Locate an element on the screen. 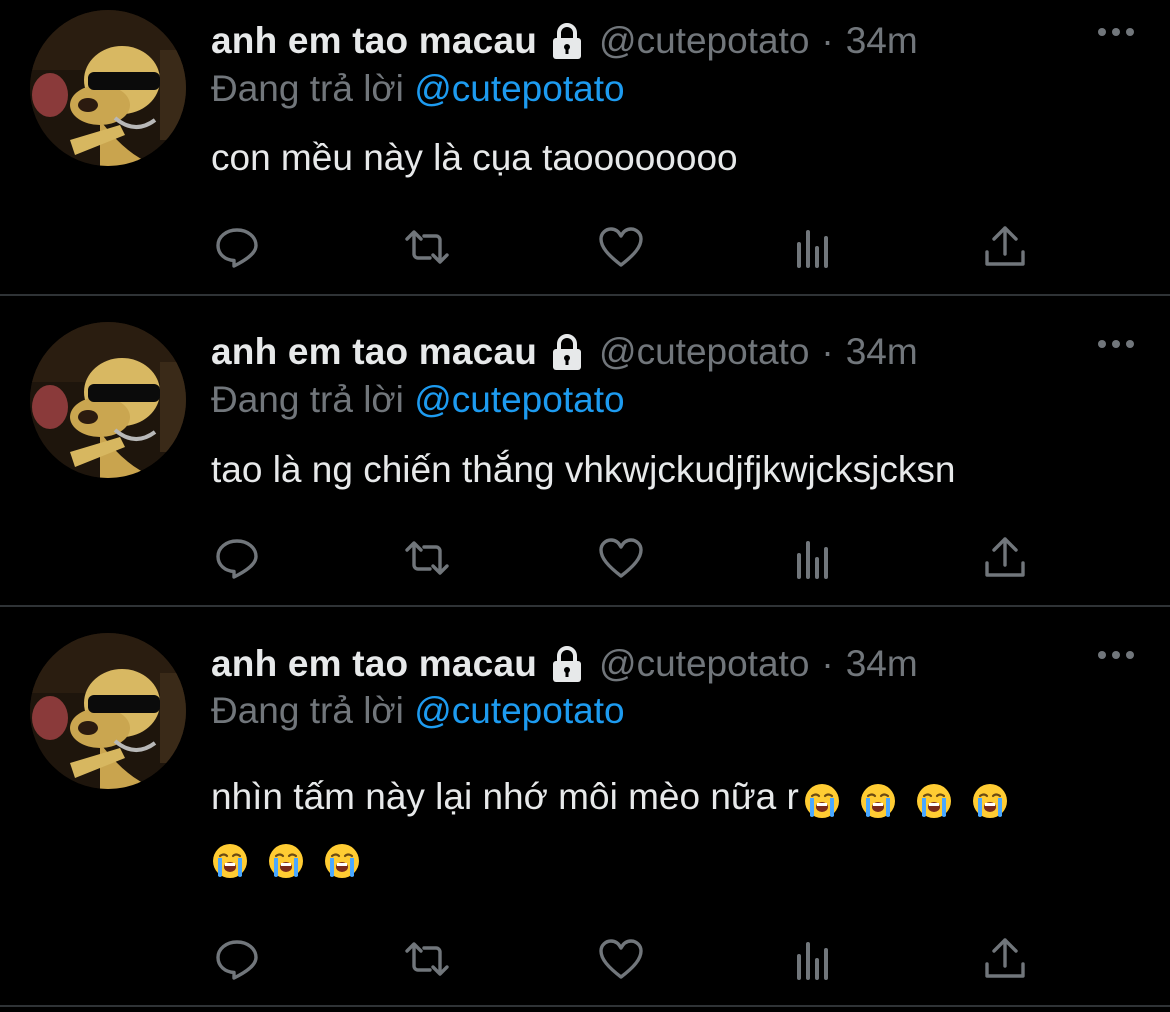 The width and height of the screenshot is (1170, 1012). tweet-text: nhìn tấm này lại nhớ môi mèo nữa r is located at coordinates (670, 827).